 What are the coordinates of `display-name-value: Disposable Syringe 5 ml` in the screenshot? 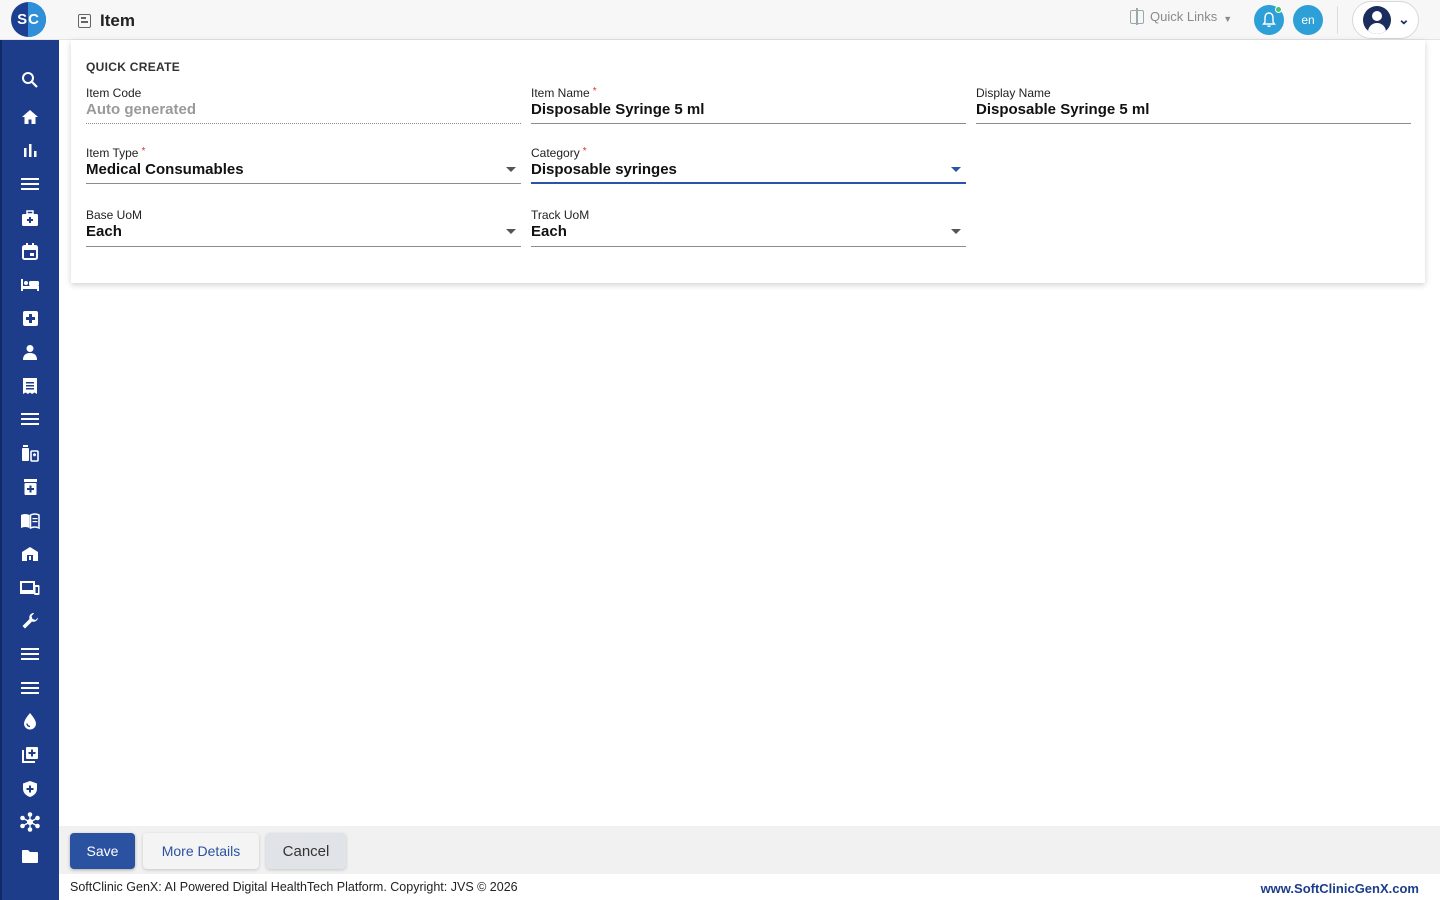 It's located at (1063, 109).